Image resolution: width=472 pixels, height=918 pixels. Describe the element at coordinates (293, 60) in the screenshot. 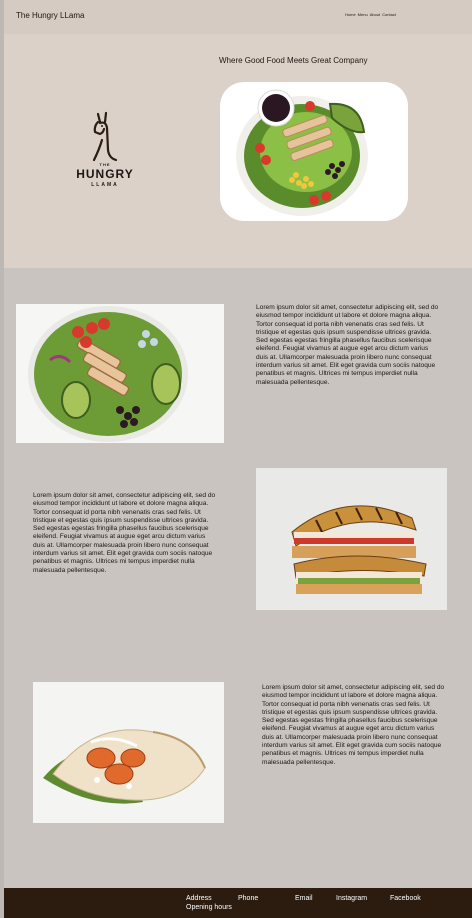

I see `hero-tagline: Where Good Food Meets Great Company` at that location.